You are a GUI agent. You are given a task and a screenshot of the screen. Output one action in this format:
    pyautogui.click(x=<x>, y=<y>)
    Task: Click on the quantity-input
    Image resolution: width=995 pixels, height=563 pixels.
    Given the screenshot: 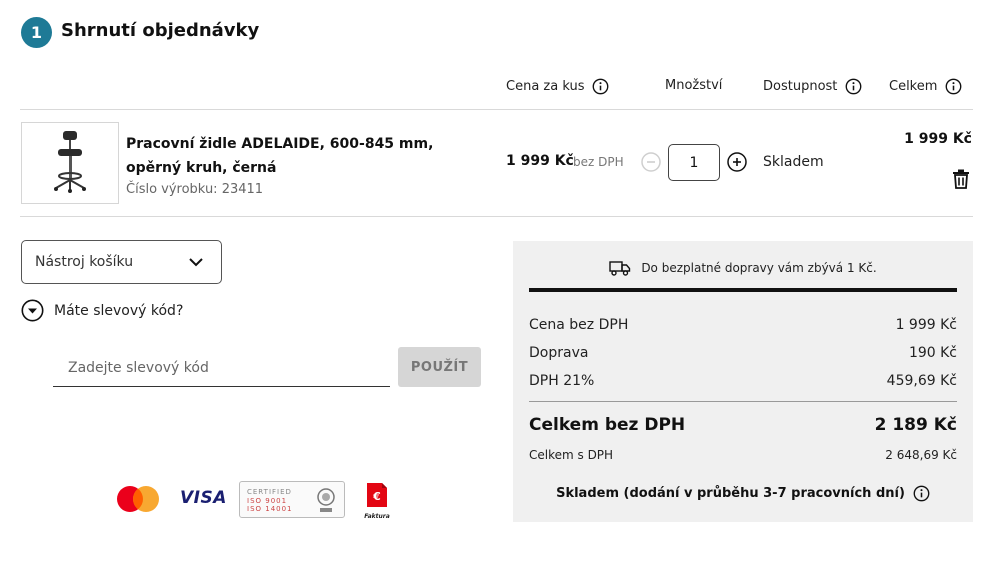 What is the action you would take?
    pyautogui.click(x=694, y=162)
    